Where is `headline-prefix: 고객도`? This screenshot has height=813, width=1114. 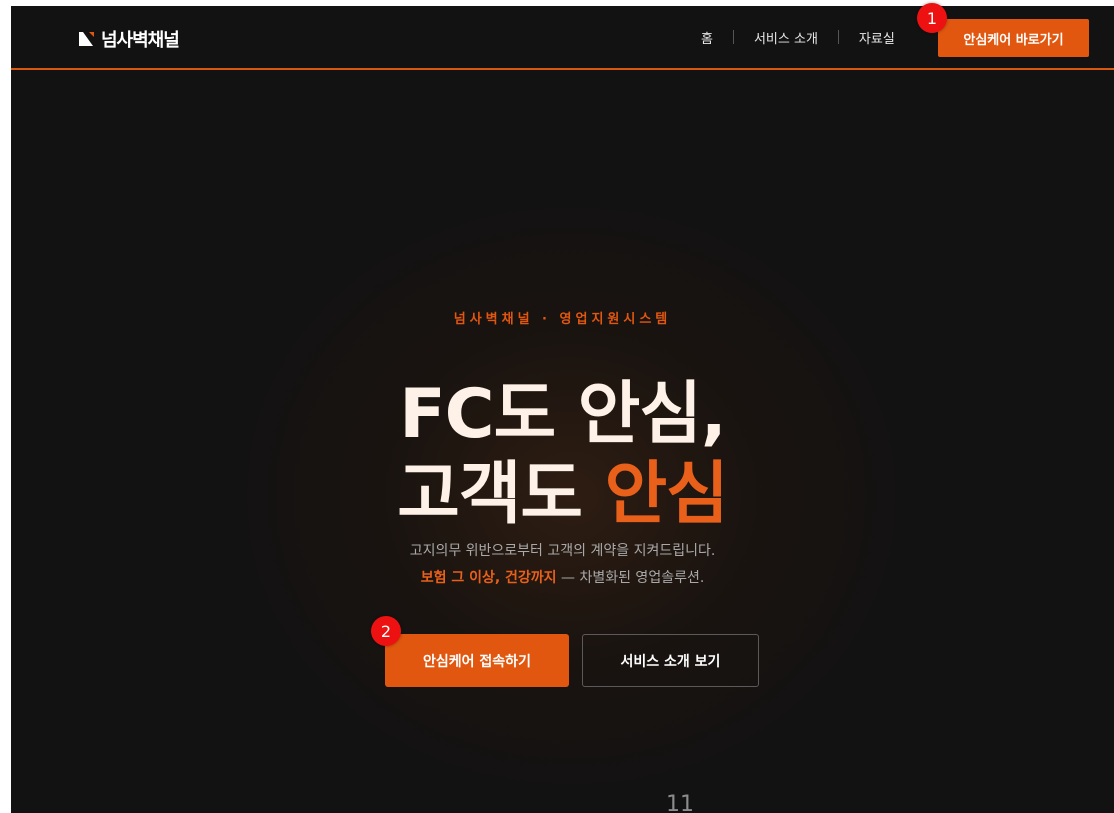 headline-prefix: 고객도 is located at coordinates (501, 494).